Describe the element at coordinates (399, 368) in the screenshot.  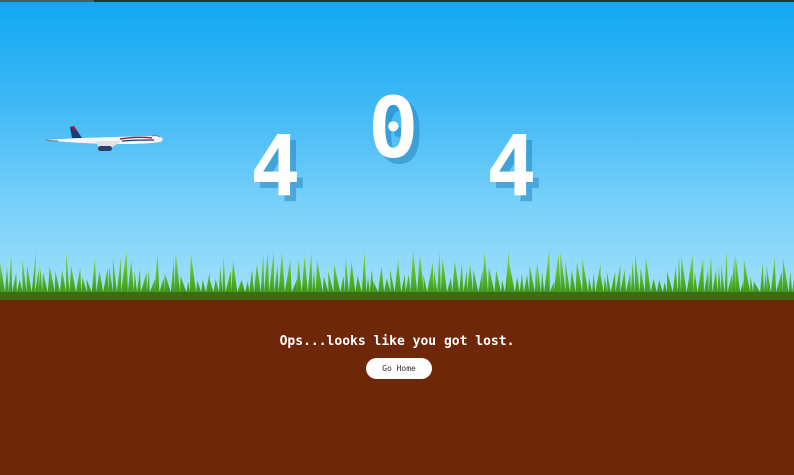
I see `go-home-button: Go Home` at that location.